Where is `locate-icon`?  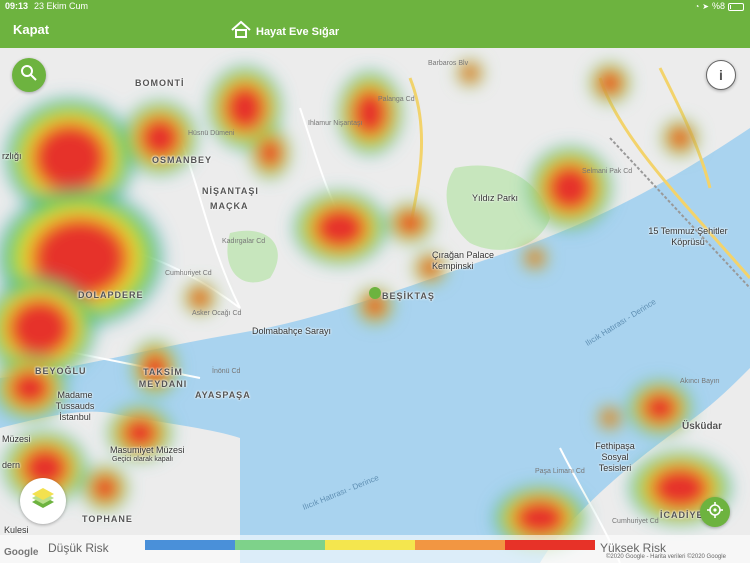
locate-icon is located at coordinates (715, 512).